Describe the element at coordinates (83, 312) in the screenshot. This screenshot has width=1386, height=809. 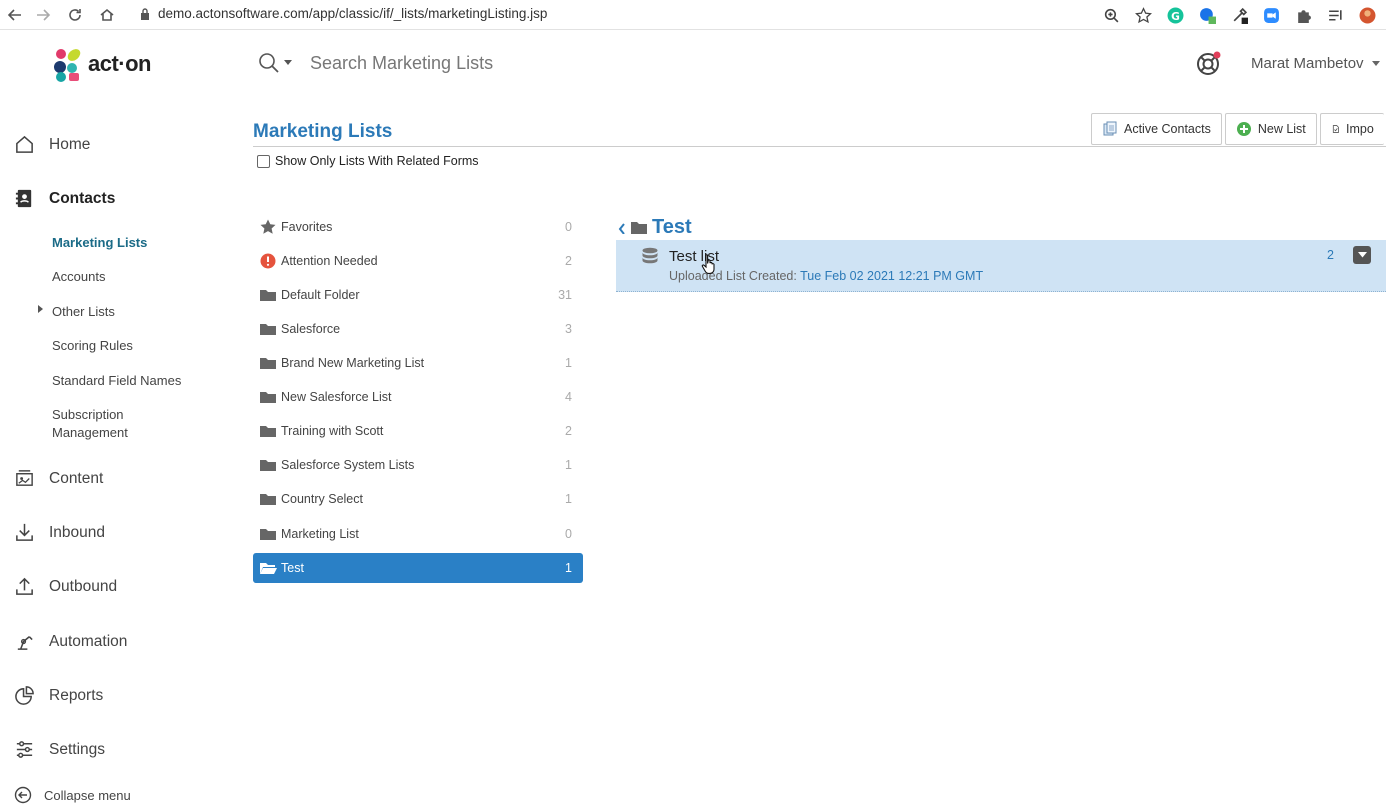
I see `sidebar-sub-other-lists: Other Lists` at that location.